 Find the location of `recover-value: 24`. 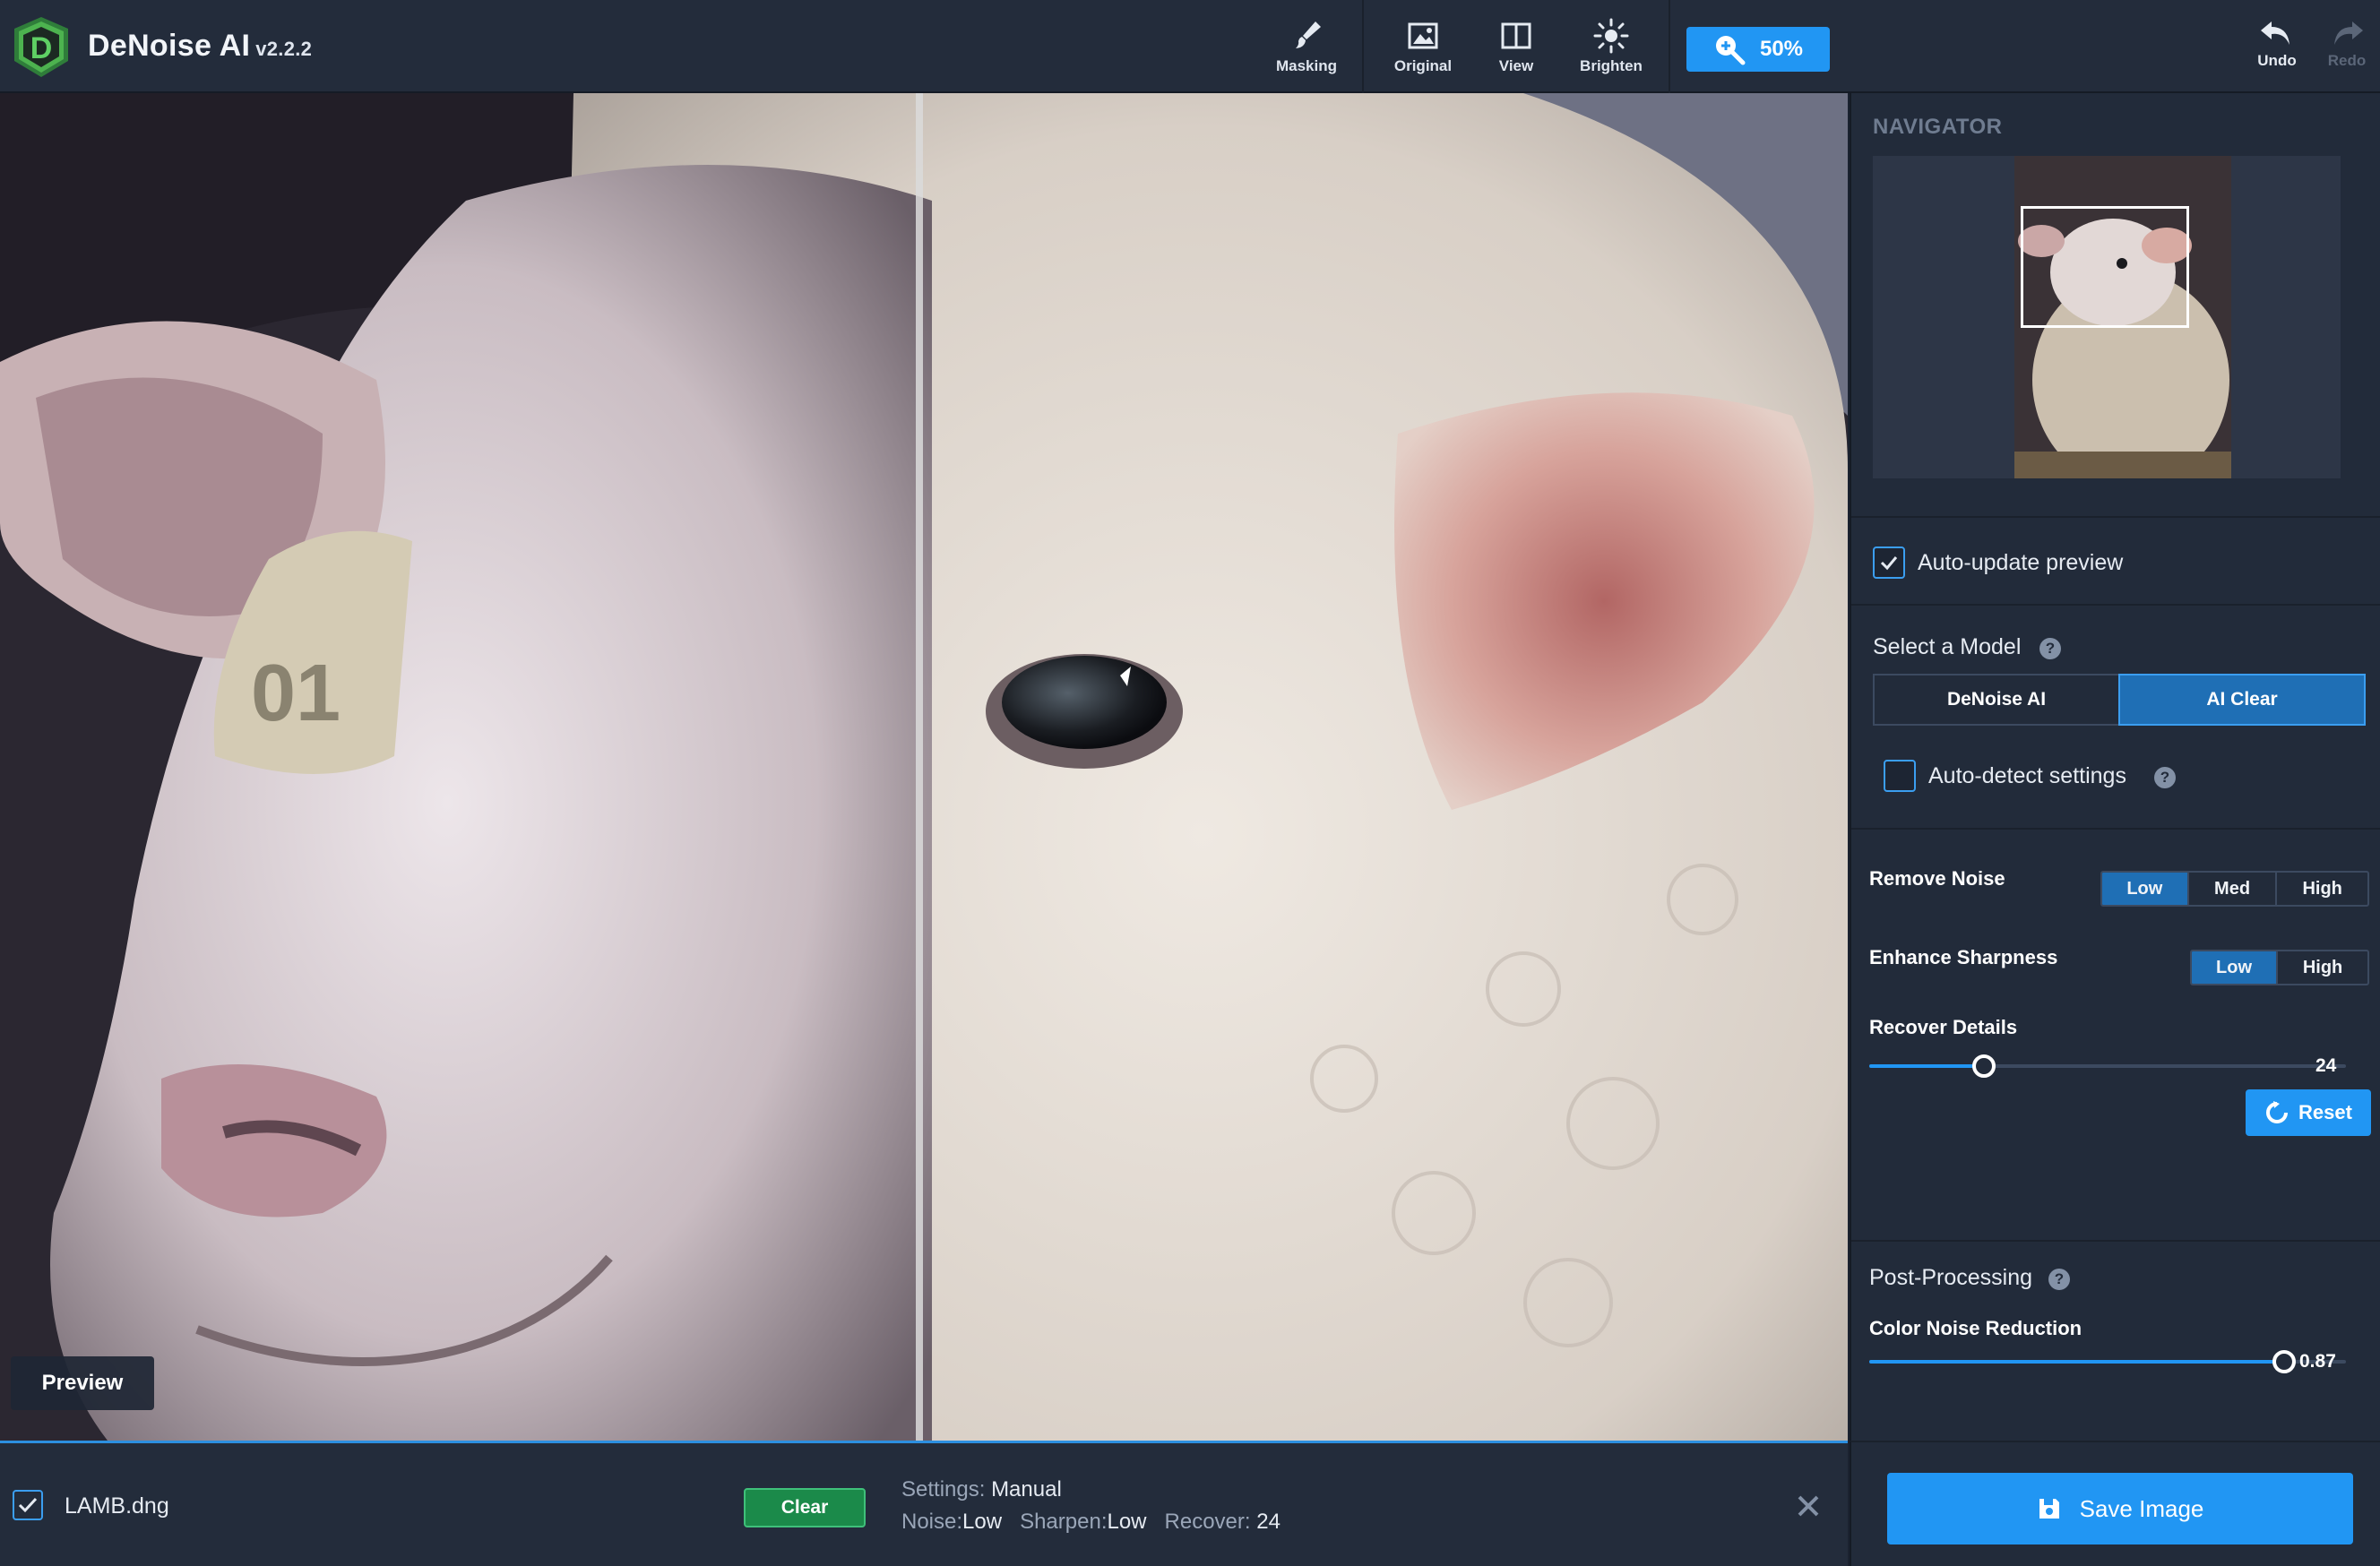

recover-value: 24 is located at coordinates (1269, 1522).